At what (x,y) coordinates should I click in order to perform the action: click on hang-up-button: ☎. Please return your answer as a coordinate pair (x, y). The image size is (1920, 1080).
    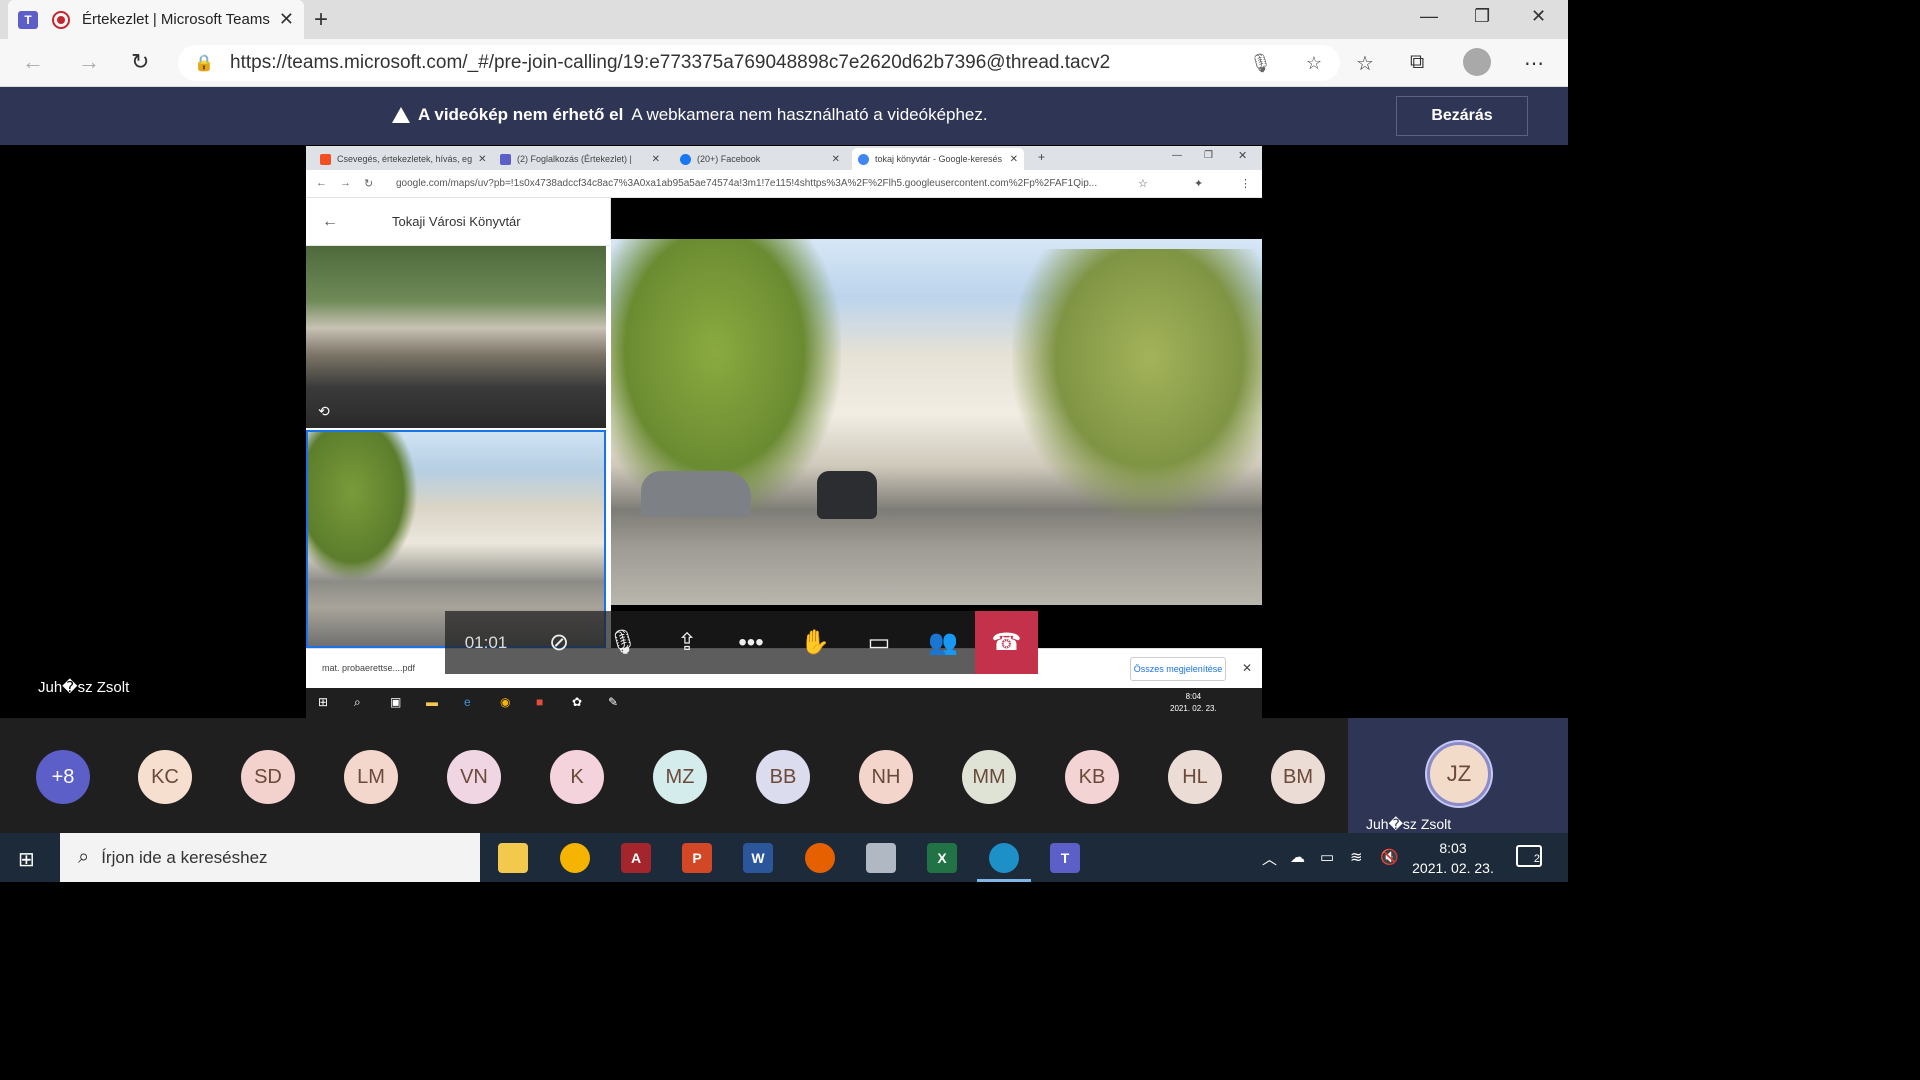
    Looking at the image, I should click on (1006, 642).